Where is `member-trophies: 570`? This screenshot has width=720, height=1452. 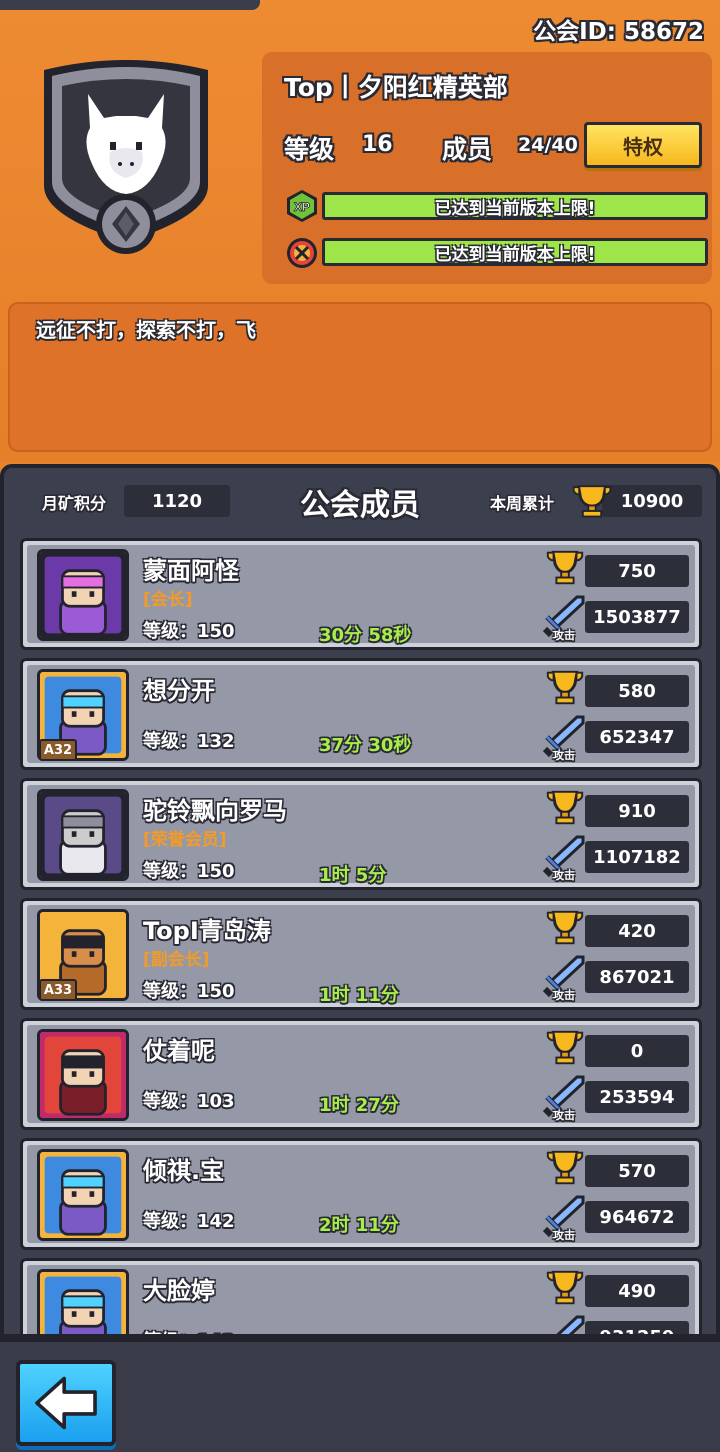 member-trophies: 570 is located at coordinates (637, 1171).